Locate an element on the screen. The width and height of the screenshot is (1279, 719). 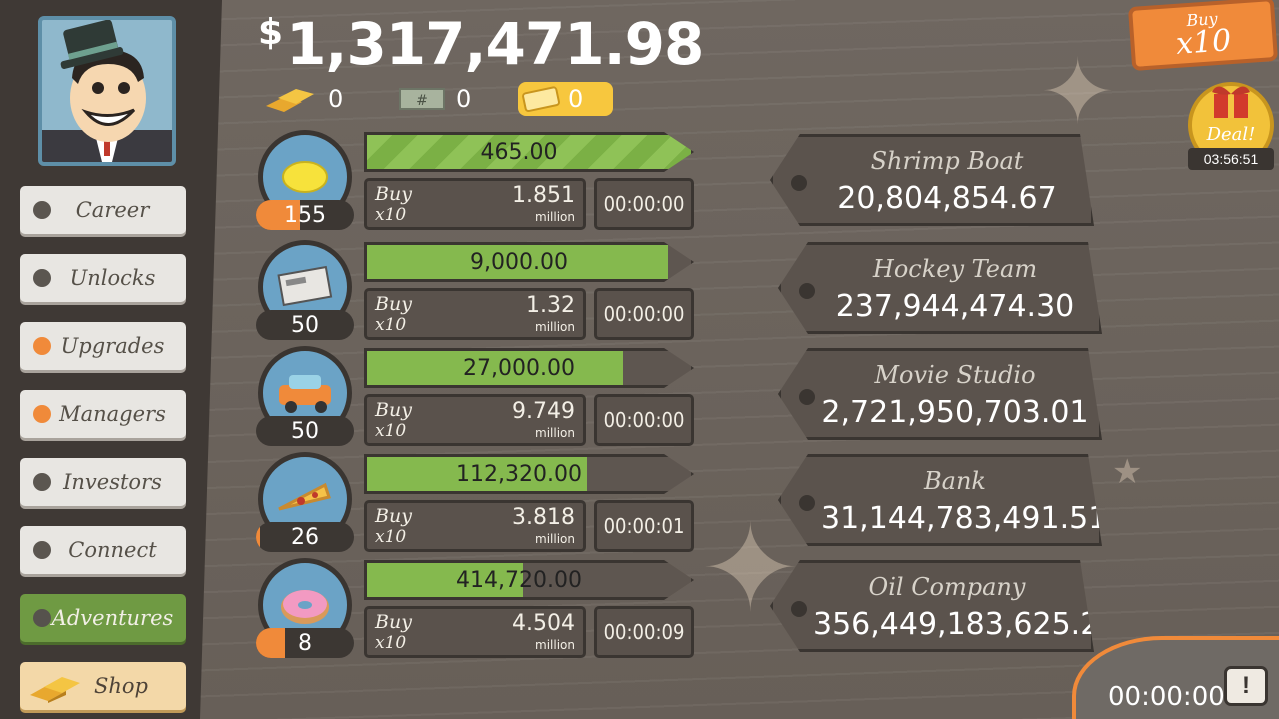
business-owned-count: 8 is located at coordinates (305, 643).